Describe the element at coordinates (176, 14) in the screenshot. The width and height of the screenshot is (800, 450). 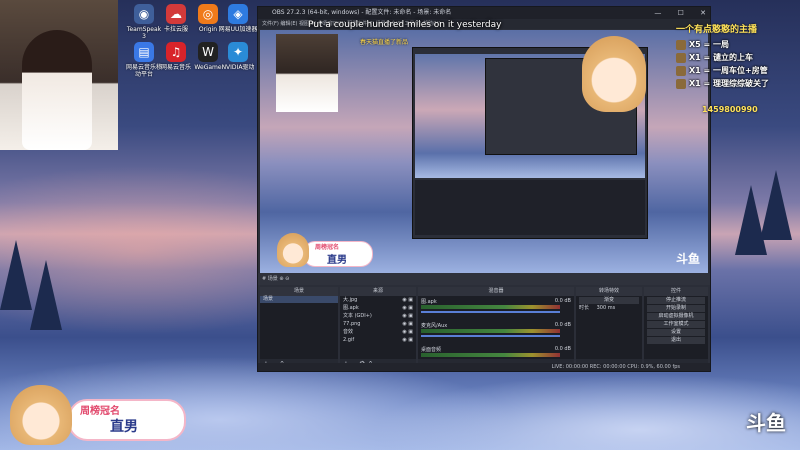
I see `cloud-icon: ☁` at that location.